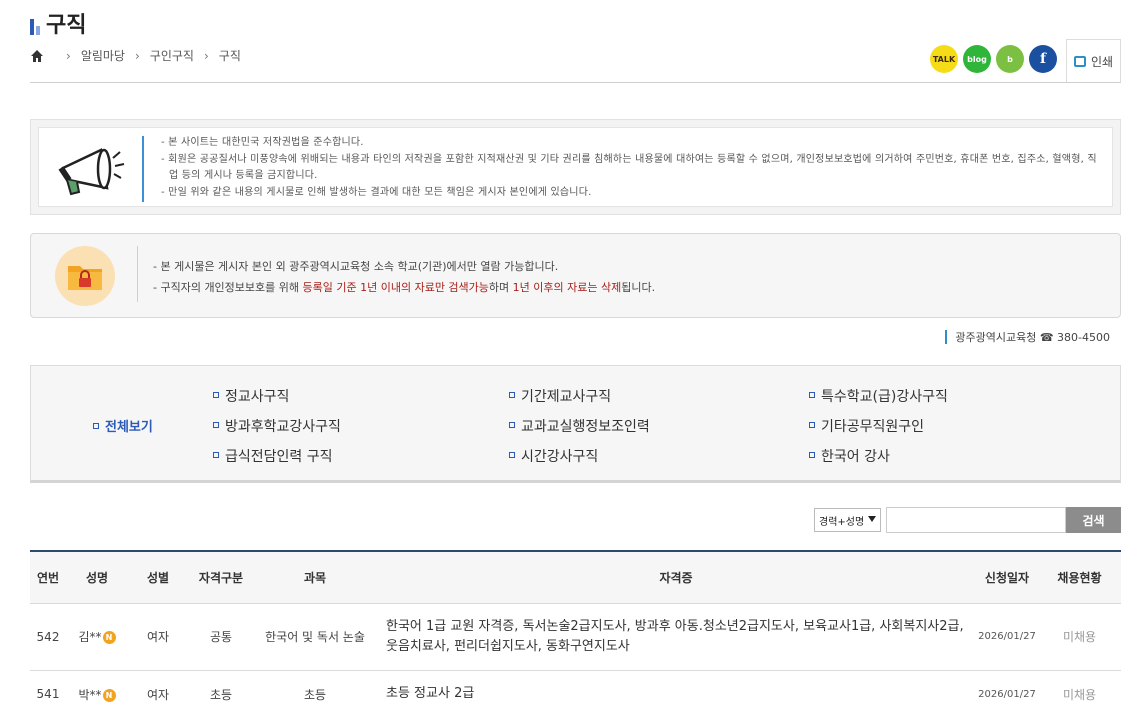 The height and width of the screenshot is (717, 1131). Describe the element at coordinates (1102, 62) in the screenshot. I see `print-label: 인쇄` at that location.